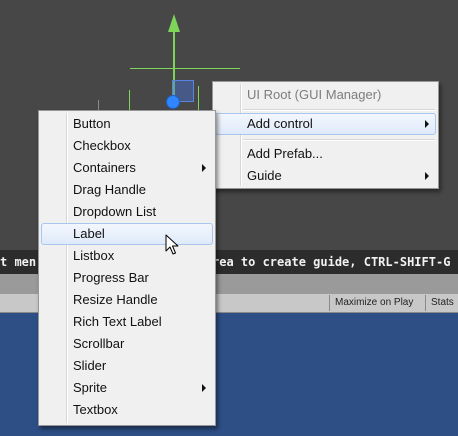 The width and height of the screenshot is (458, 436). I want to click on submenu-item-sprite: Sprite, so click(127, 388).